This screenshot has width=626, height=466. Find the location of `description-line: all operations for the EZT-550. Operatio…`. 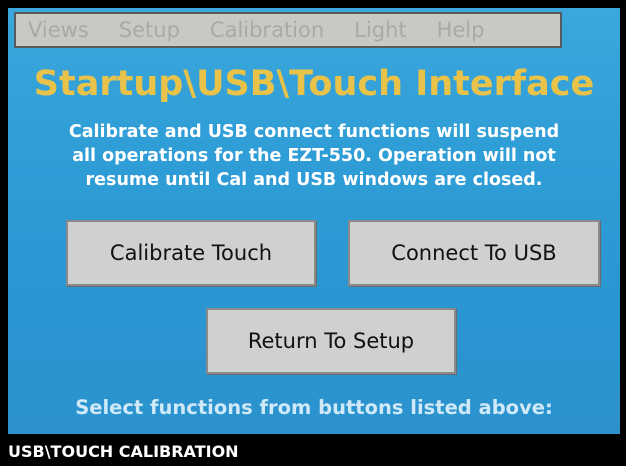

description-line: all operations for the EZT-550. Operatio… is located at coordinates (314, 156).